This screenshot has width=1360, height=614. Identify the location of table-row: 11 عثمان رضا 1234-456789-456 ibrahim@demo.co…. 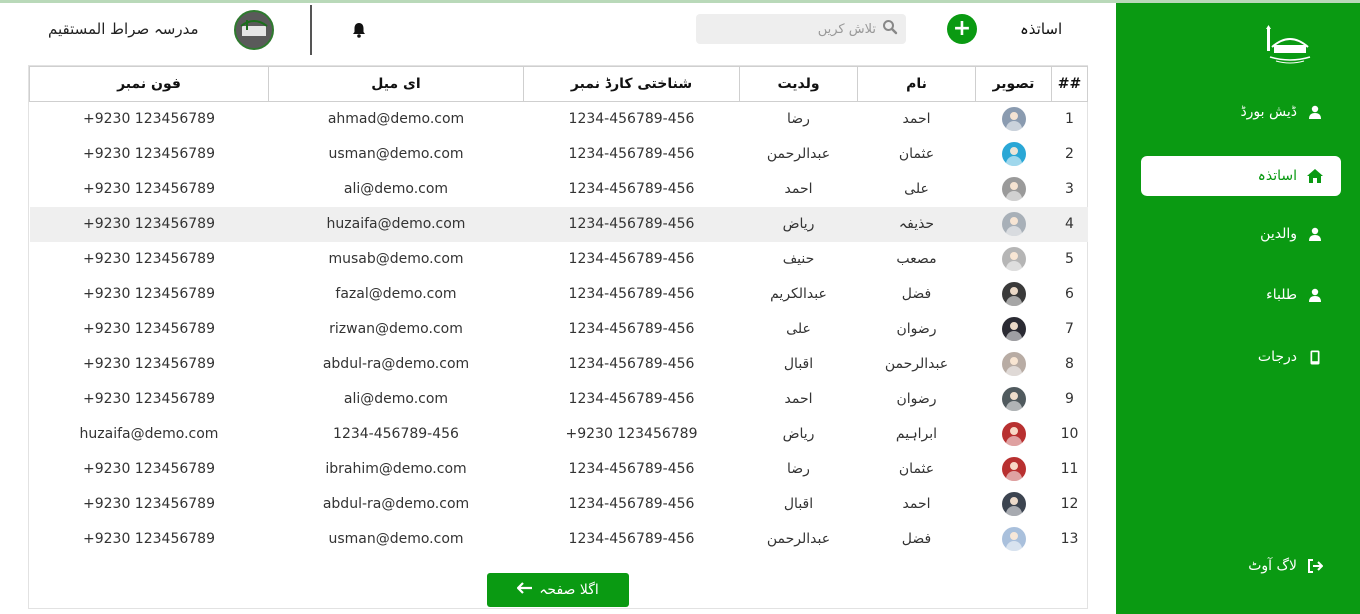
(559, 469).